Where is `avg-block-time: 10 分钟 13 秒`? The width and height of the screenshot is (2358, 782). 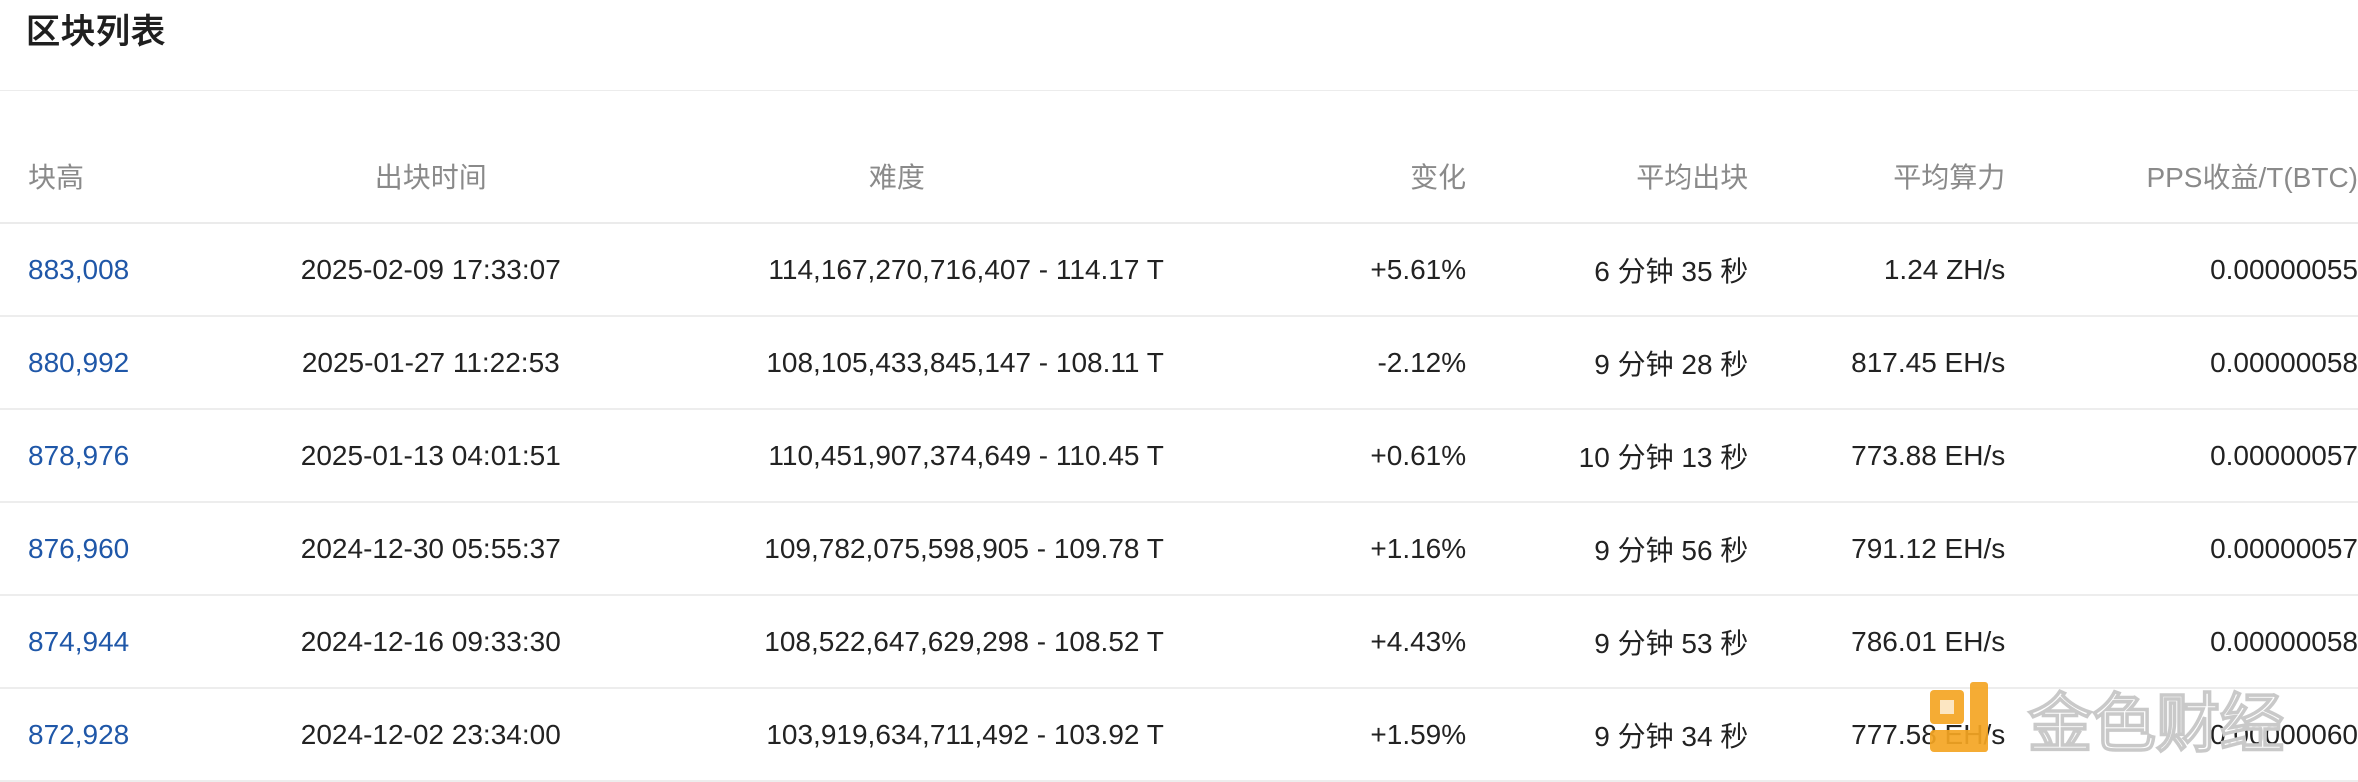 avg-block-time: 10 分钟 13 秒 is located at coordinates (1607, 456).